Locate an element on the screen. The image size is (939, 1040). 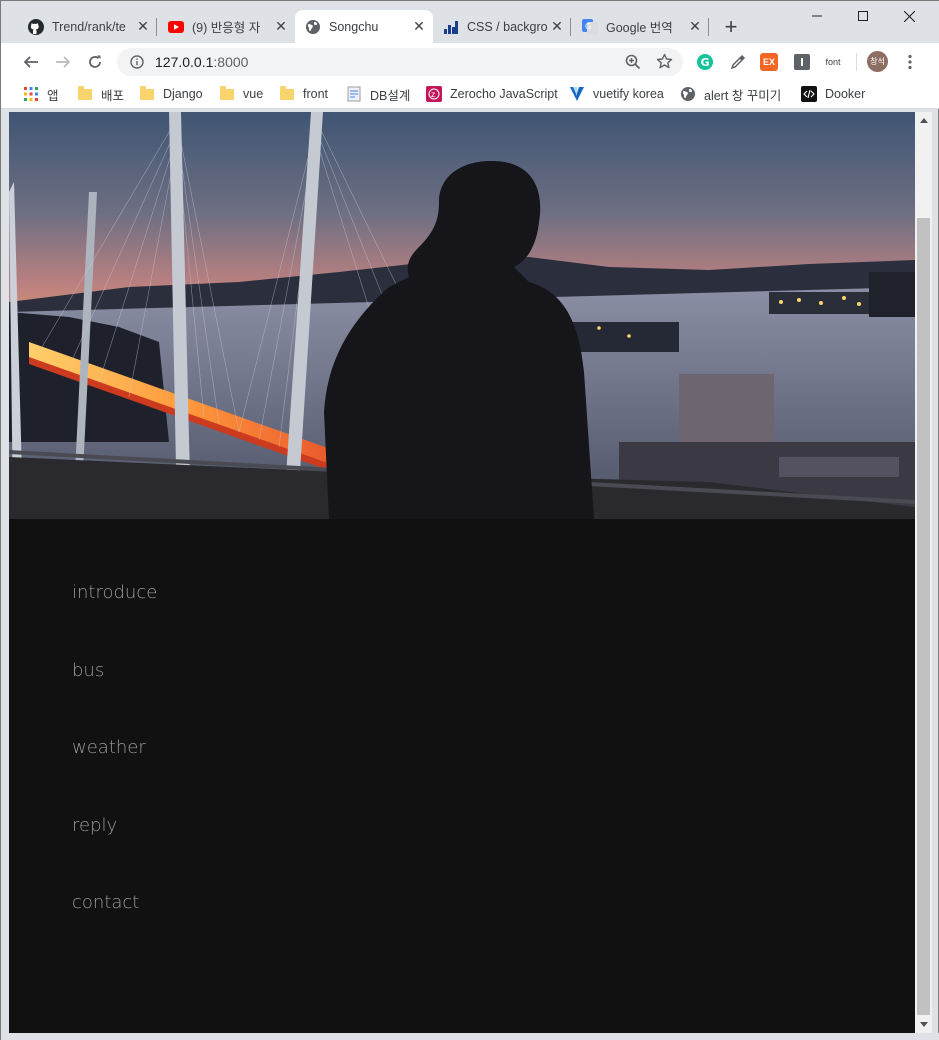
minimize-icon is located at coordinates (817, 16).